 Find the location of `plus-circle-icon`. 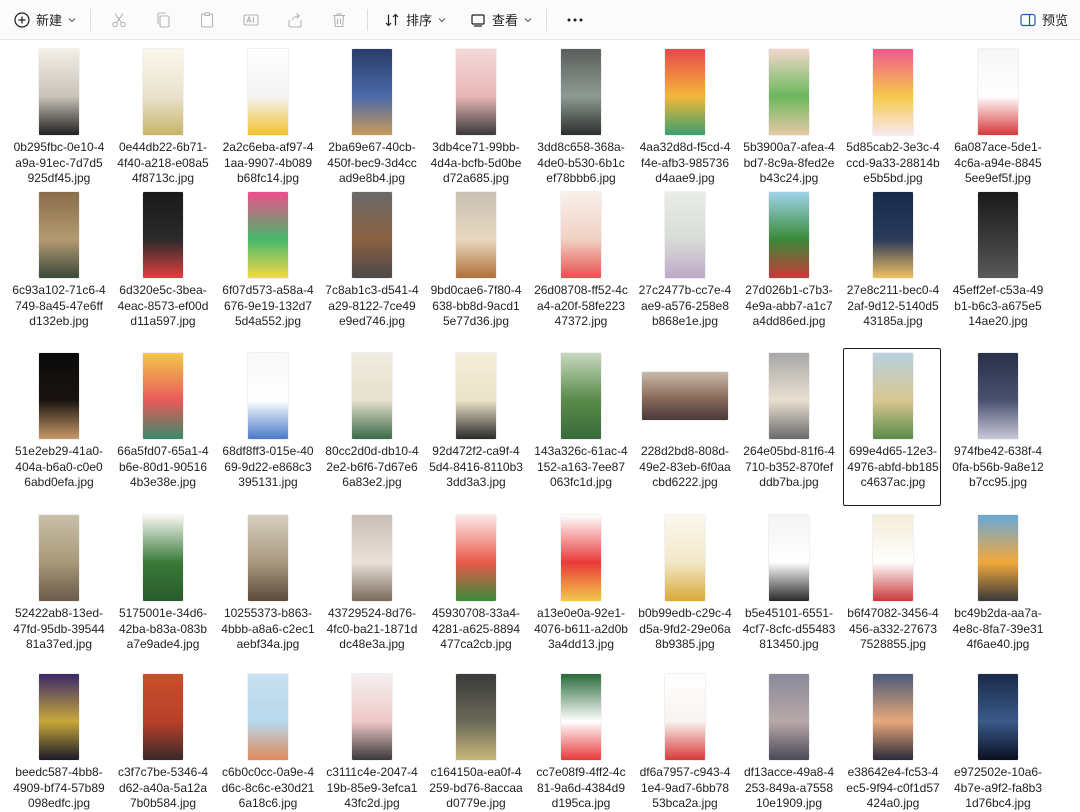

plus-circle-icon is located at coordinates (22, 19).